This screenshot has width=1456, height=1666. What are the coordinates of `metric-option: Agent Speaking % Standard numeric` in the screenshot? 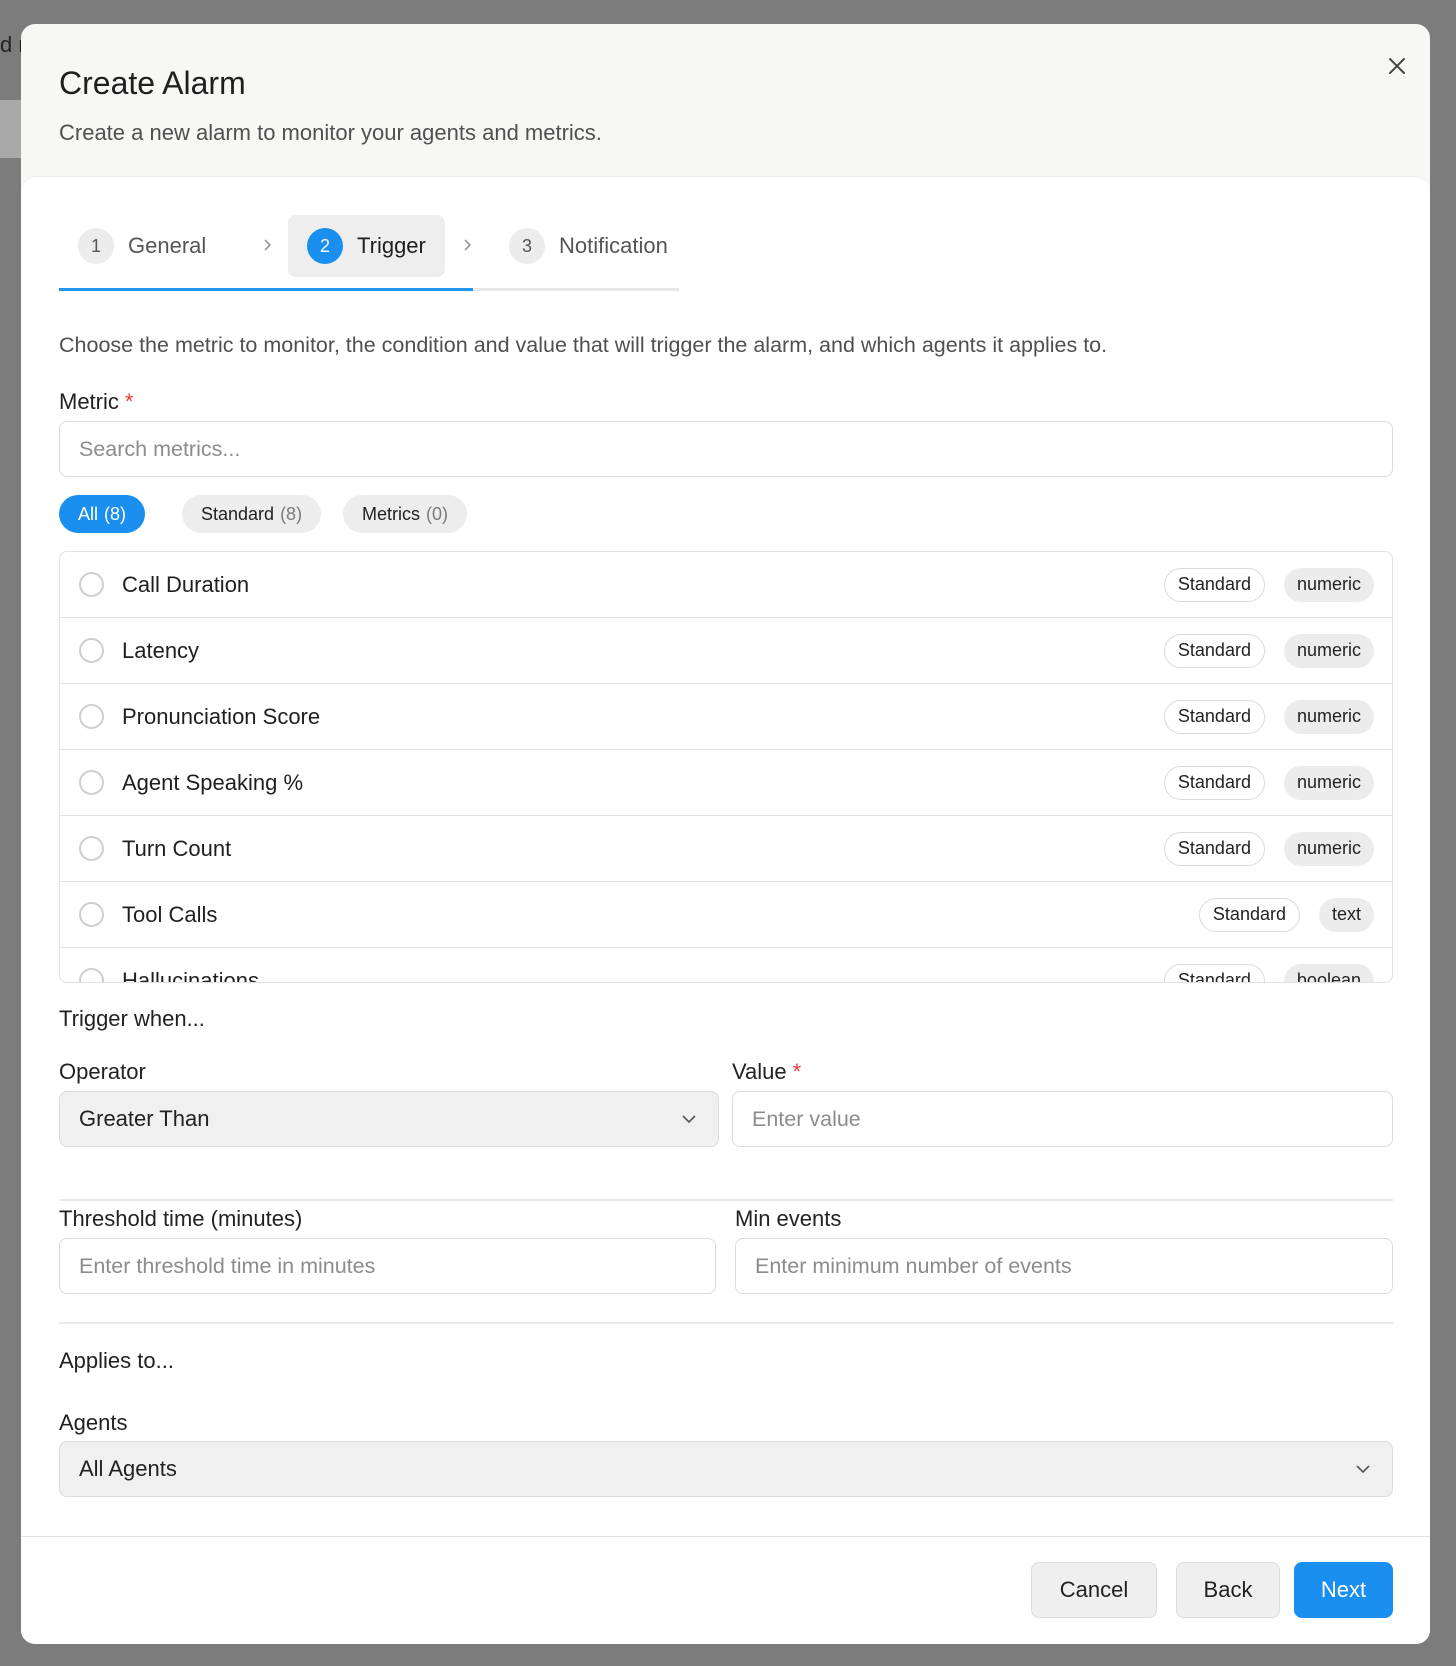 It's located at (726, 783).